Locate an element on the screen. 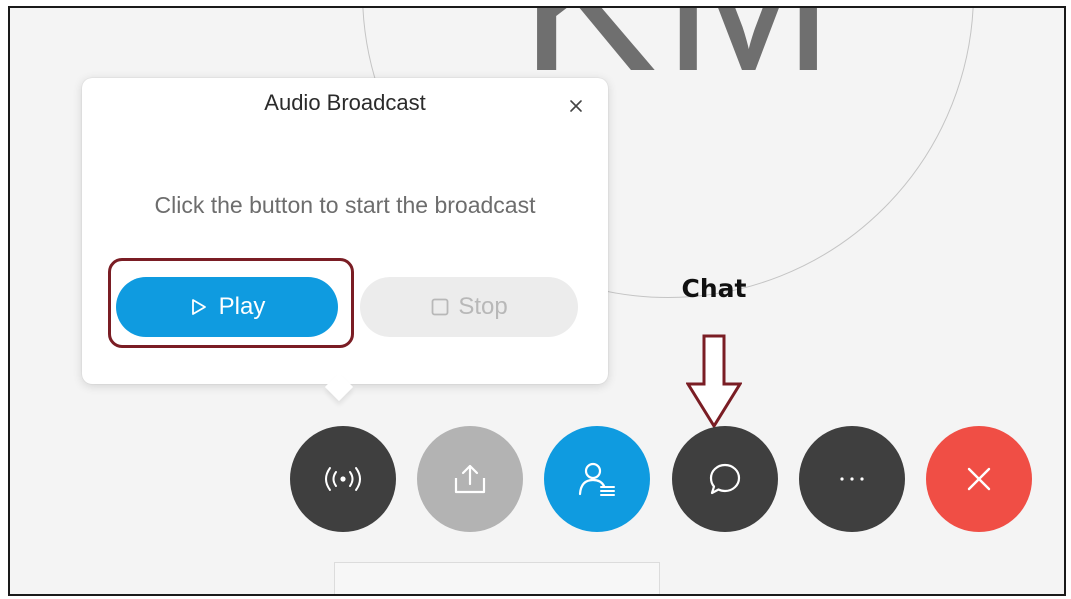  participants-icon is located at coordinates (596, 479).